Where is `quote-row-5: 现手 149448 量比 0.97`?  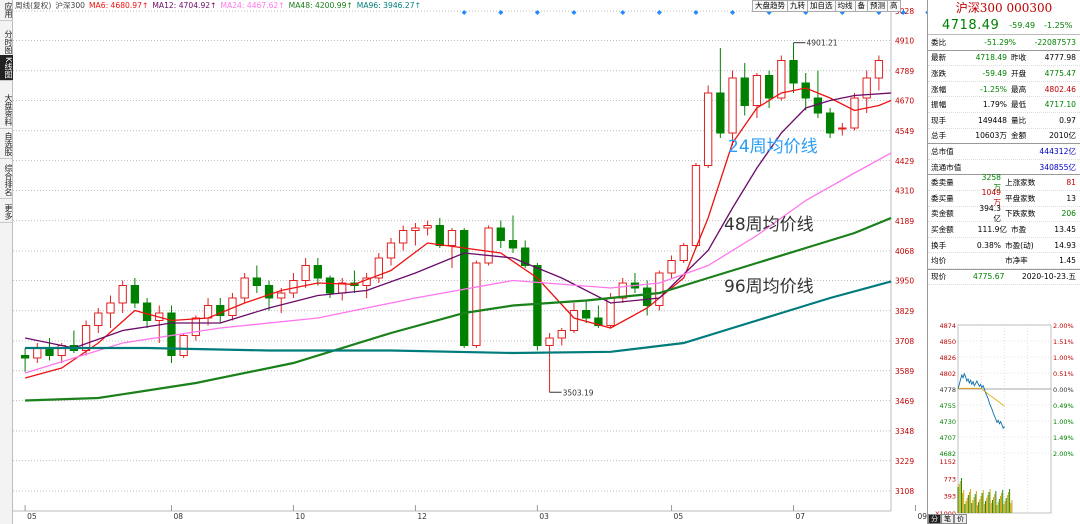 quote-row-5: 现手 149448 量比 0.97 is located at coordinates (1004, 121).